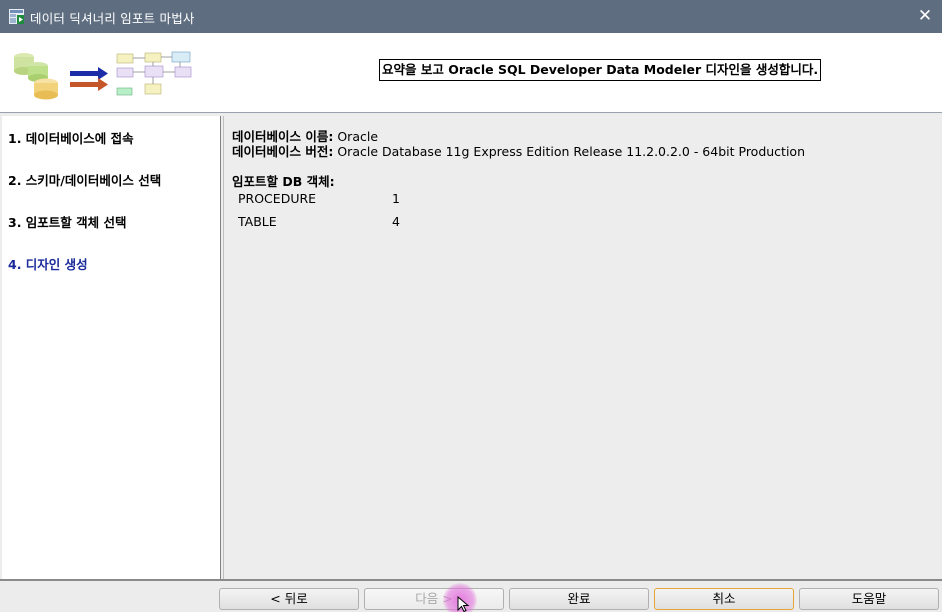 The height and width of the screenshot is (612, 942). What do you see at coordinates (16, 16) in the screenshot?
I see `app-icon` at bounding box center [16, 16].